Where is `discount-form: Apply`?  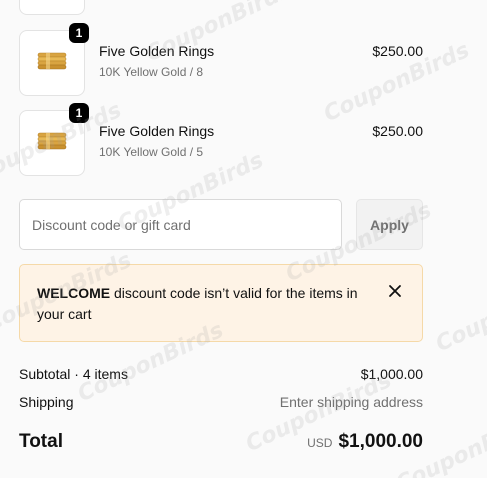
discount-form: Apply is located at coordinates (221, 224).